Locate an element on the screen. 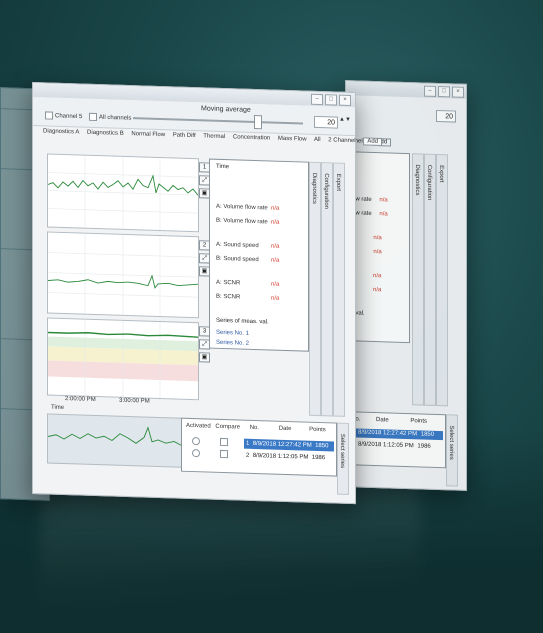 Image resolution: width=543 pixels, height=633 pixels. overview-plot is located at coordinates (115, 436).